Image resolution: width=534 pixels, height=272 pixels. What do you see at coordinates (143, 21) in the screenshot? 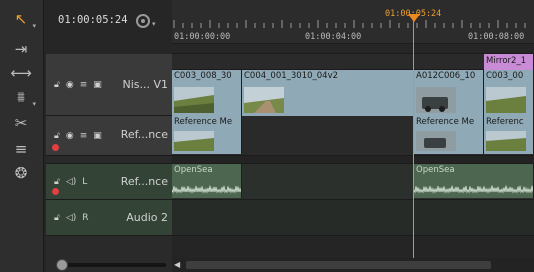
I see `snap-icon` at bounding box center [143, 21].